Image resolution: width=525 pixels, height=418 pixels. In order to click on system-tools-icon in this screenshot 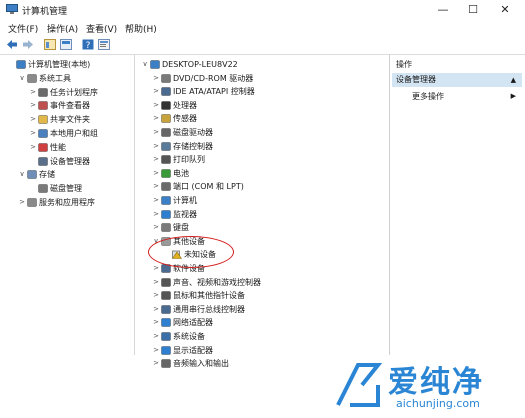, I will do `click(32, 78)`.